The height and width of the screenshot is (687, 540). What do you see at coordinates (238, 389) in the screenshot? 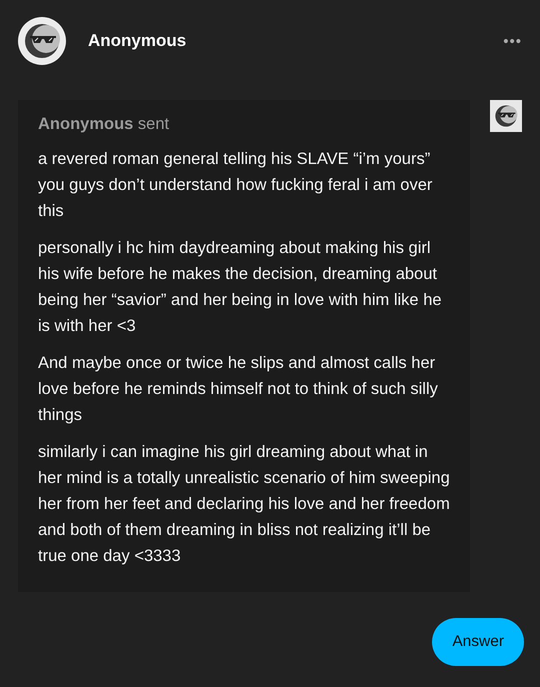
I see `message-paragraph: And maybe once or twice he slips and almost calls her love before he reminds himself not to think of such silly things` at bounding box center [238, 389].